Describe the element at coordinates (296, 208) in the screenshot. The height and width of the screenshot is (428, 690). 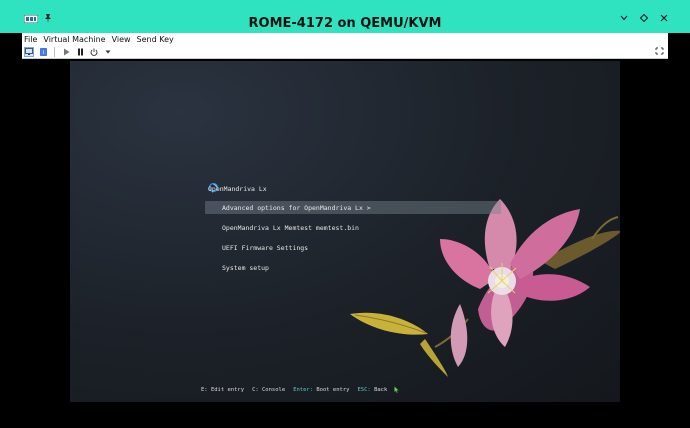
I see `boot-entry-advanced-options: Advanced options for OpenMandriva Lx >` at that location.